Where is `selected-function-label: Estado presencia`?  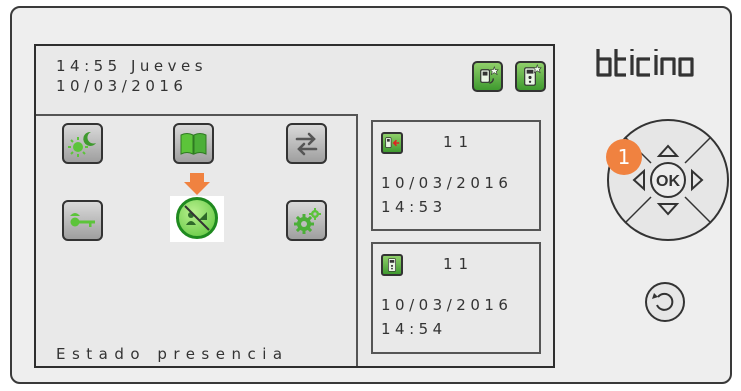
selected-function-label: Estado presencia is located at coordinates (172, 354).